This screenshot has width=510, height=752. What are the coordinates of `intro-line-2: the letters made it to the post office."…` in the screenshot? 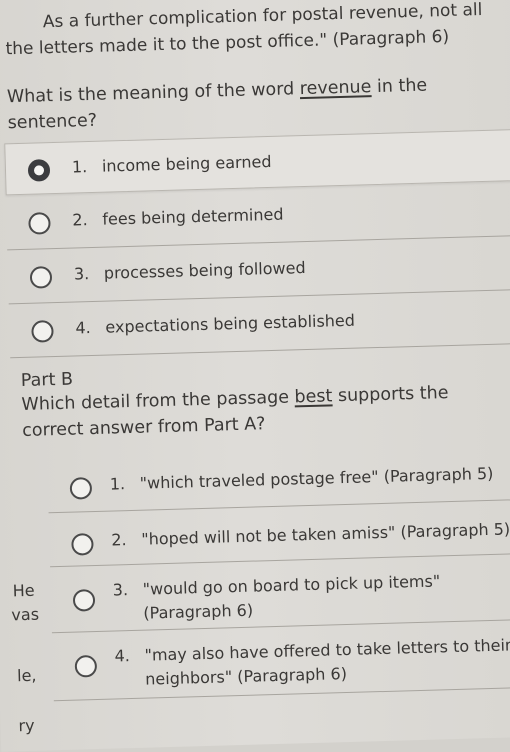 It's located at (227, 43).